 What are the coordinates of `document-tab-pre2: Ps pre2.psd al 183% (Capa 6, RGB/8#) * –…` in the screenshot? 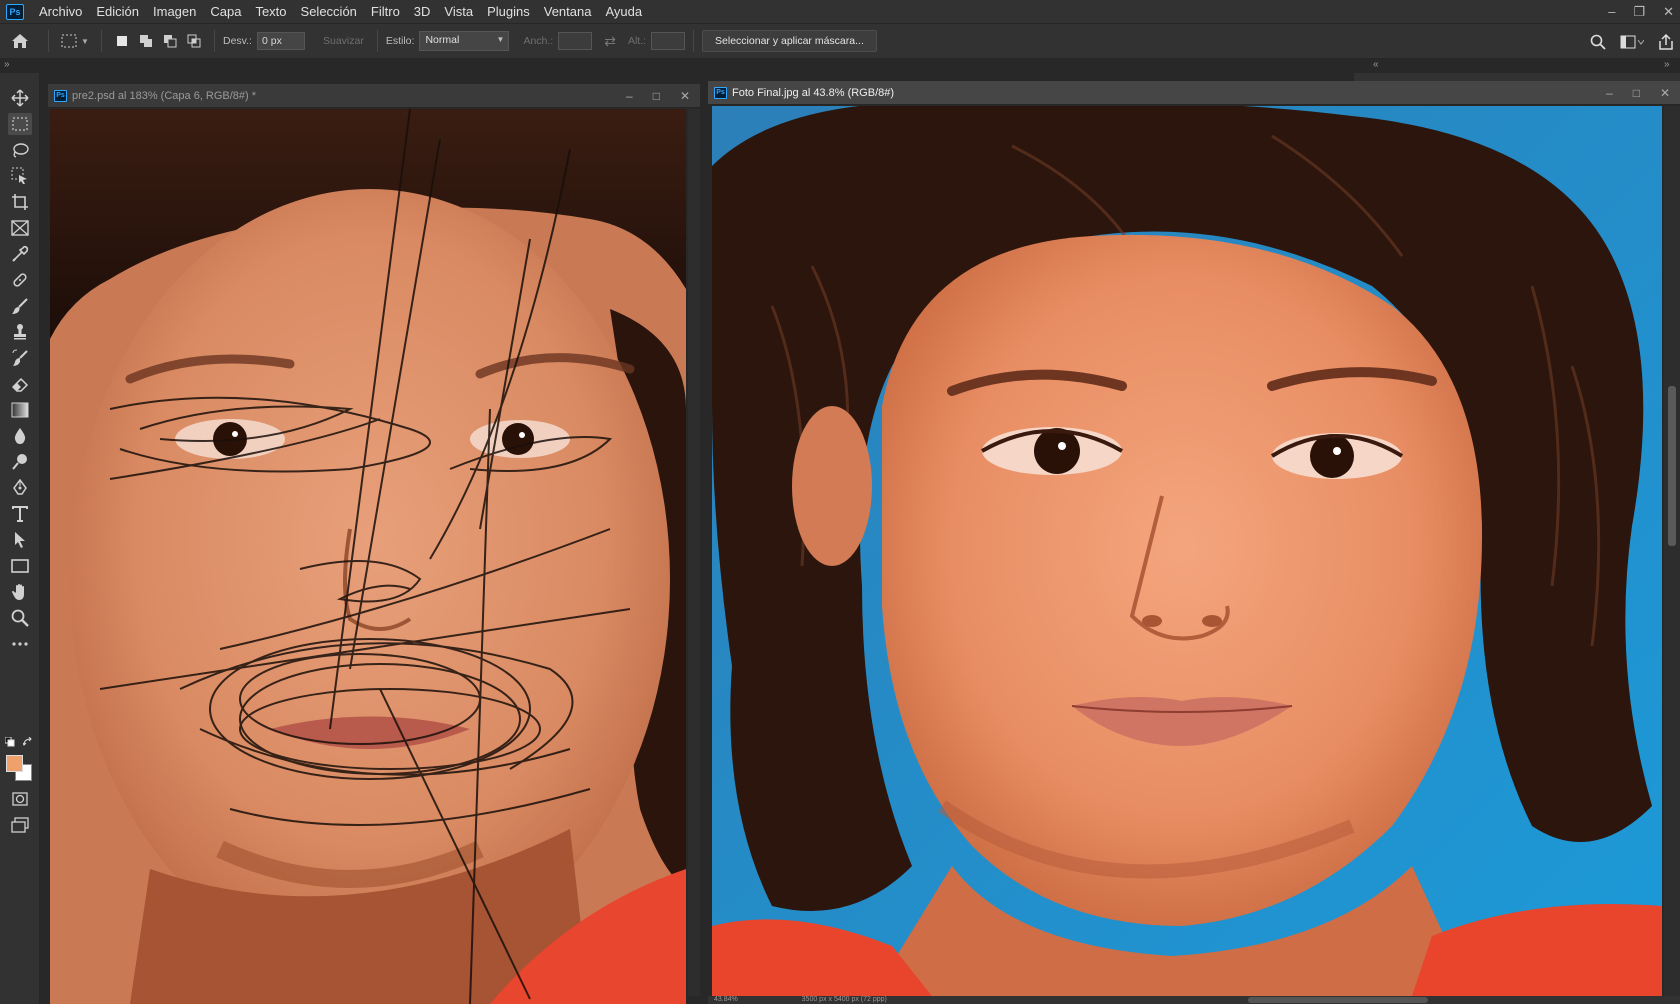 It's located at (374, 96).